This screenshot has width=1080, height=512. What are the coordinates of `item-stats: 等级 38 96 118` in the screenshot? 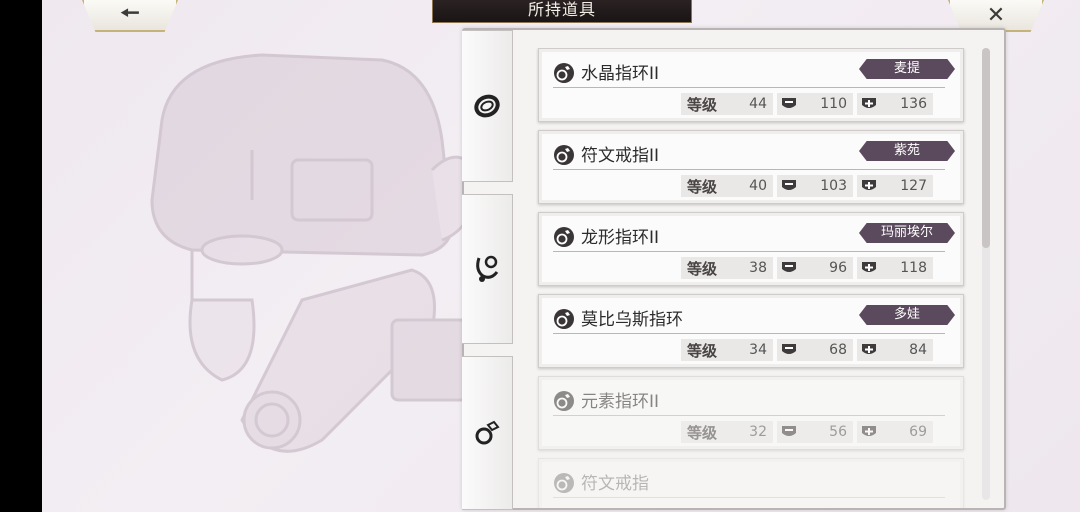 It's located at (807, 268).